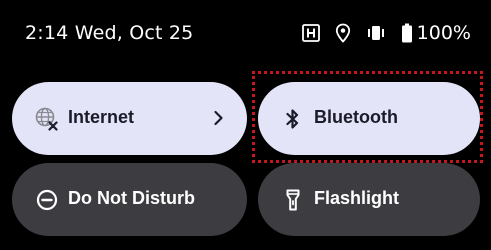 The height and width of the screenshot is (250, 491). What do you see at coordinates (101, 117) in the screenshot?
I see `tile-internet-label: Internet` at bounding box center [101, 117].